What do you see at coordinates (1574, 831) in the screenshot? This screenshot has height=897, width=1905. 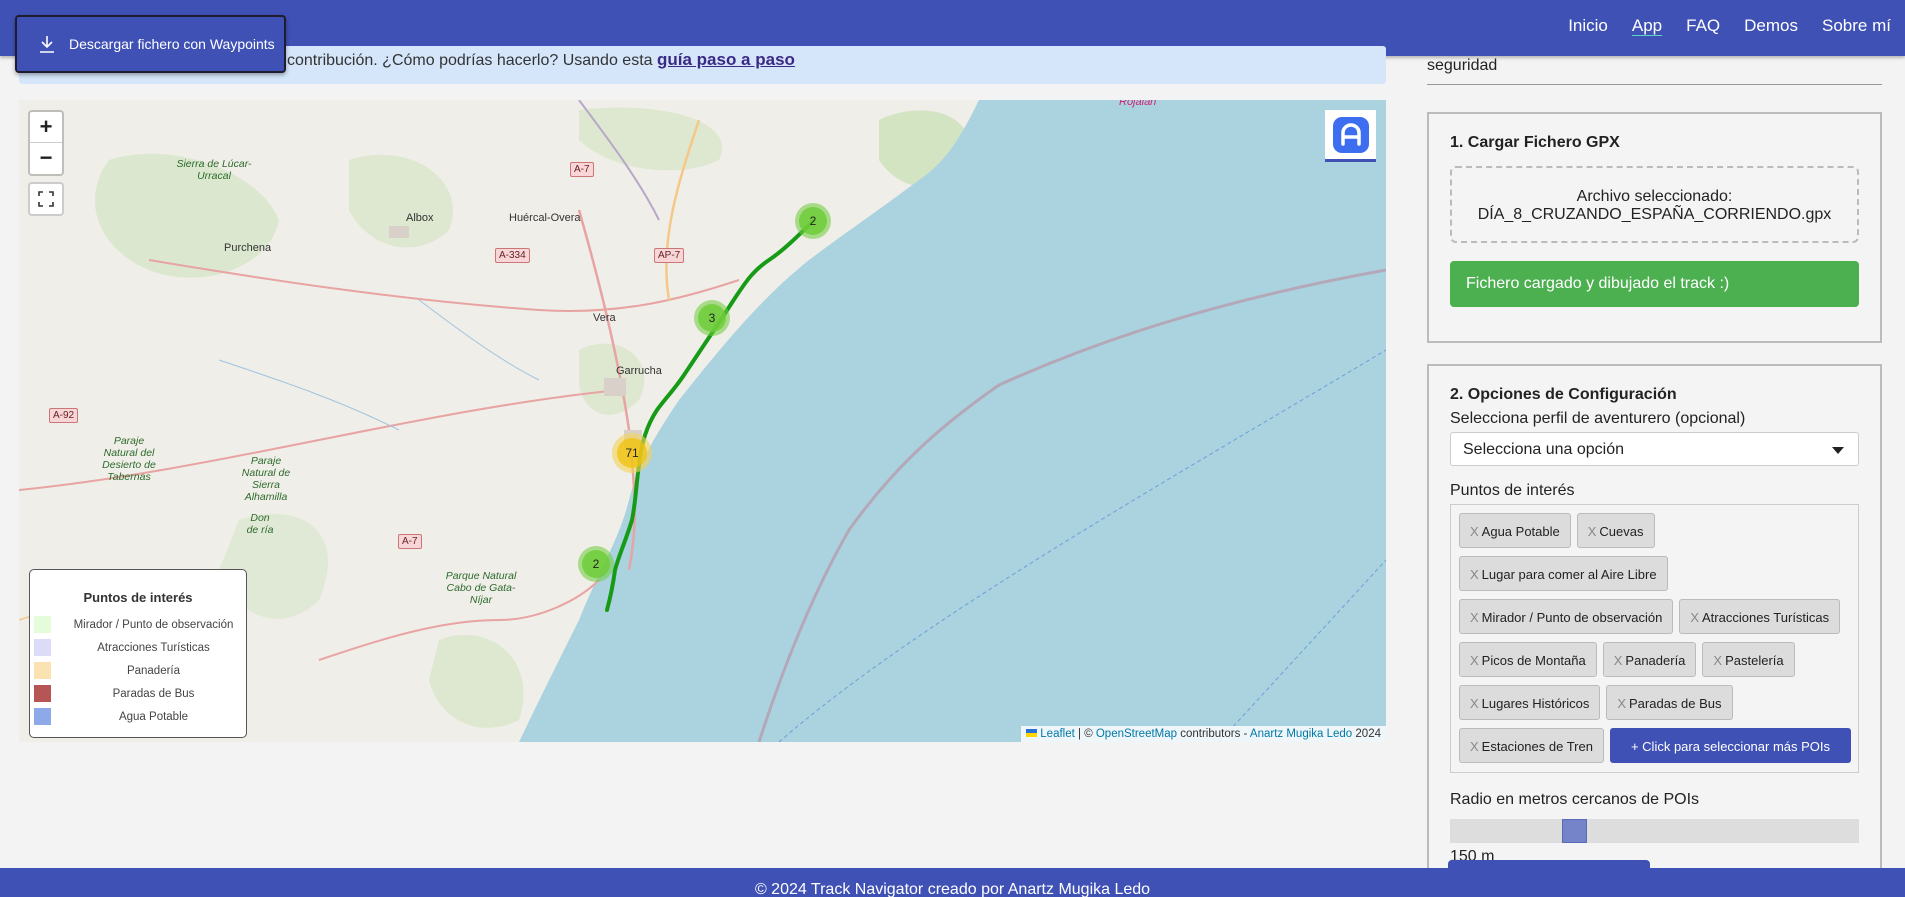 I see `slider-thumb` at bounding box center [1574, 831].